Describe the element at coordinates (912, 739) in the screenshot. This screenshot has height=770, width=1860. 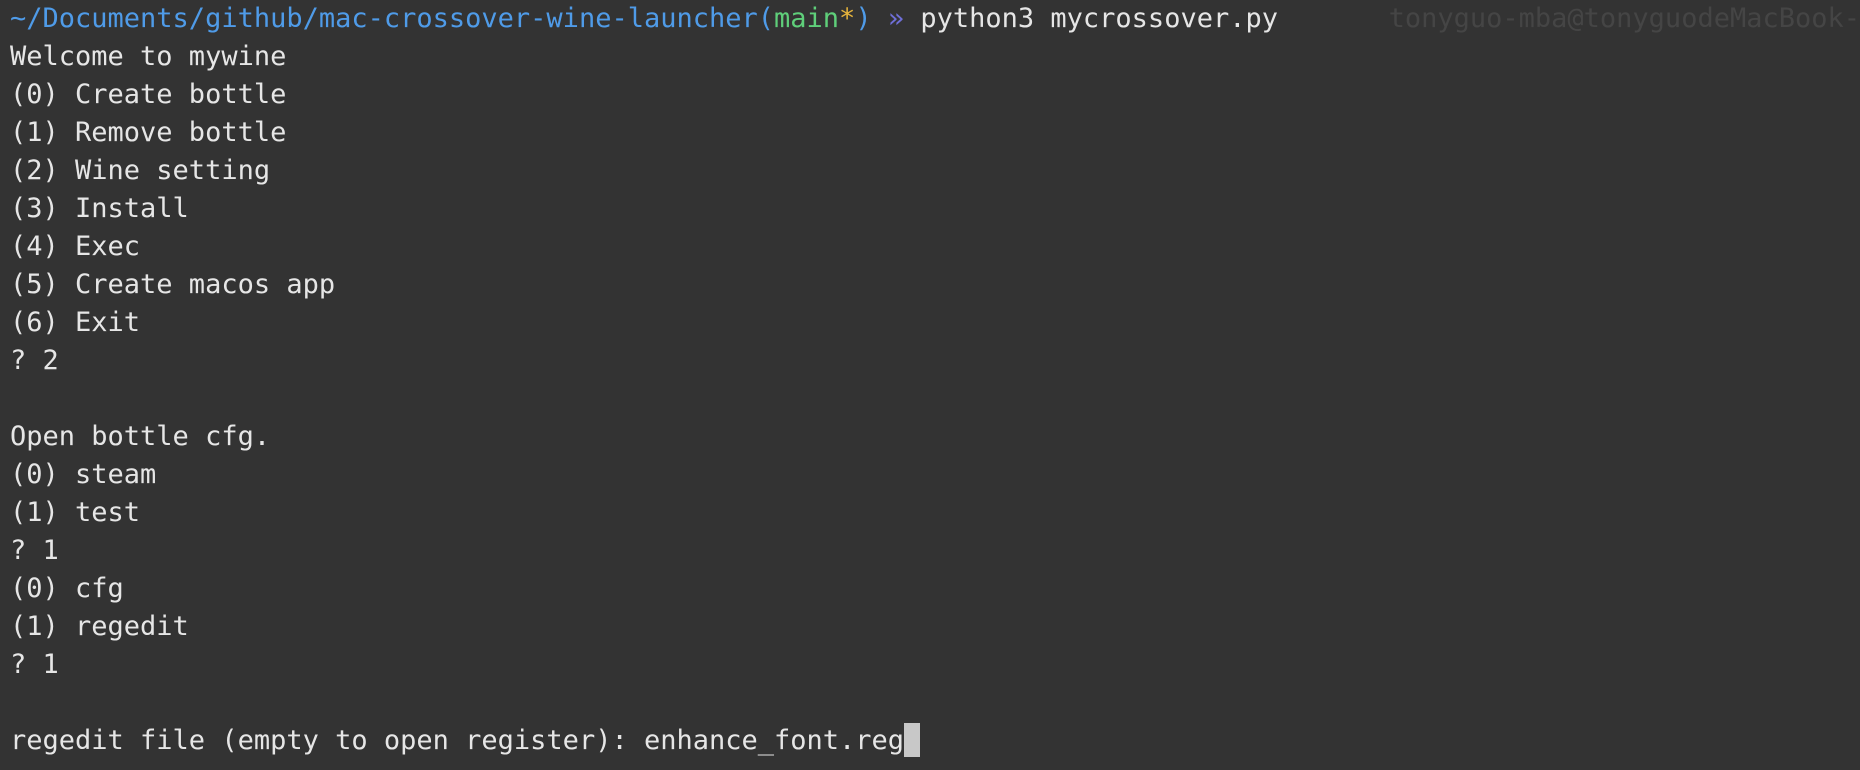
I see `text-cursor` at that location.